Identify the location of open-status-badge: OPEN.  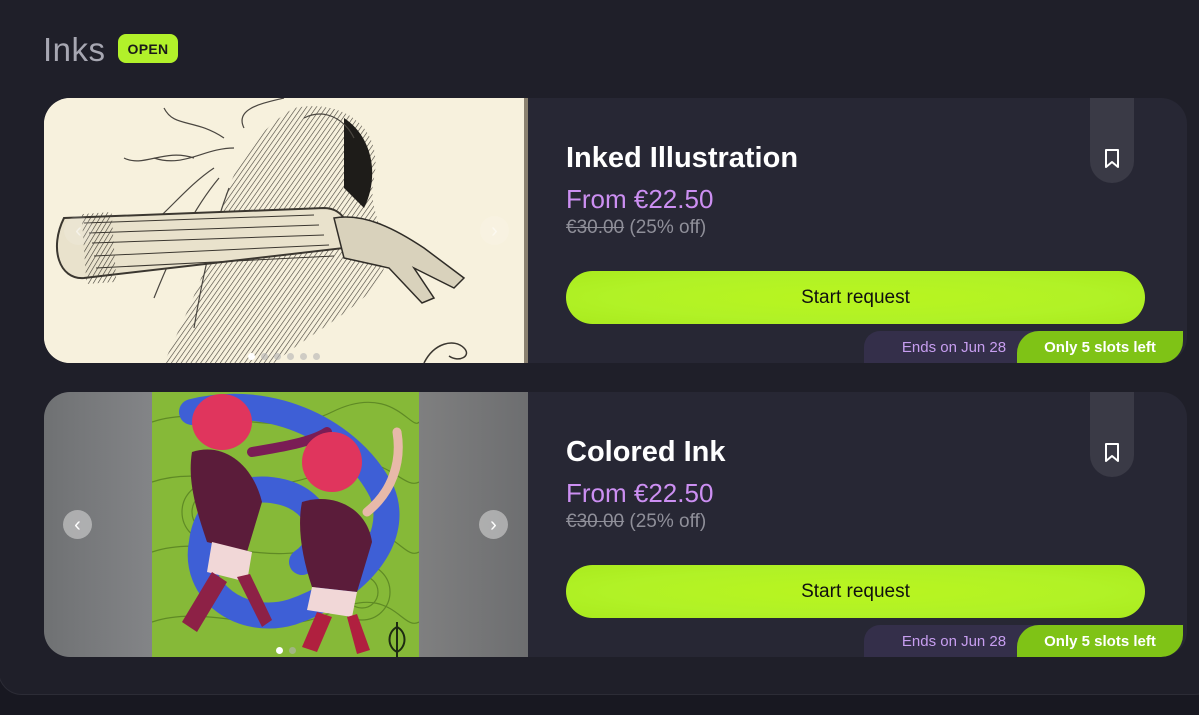
(148, 48).